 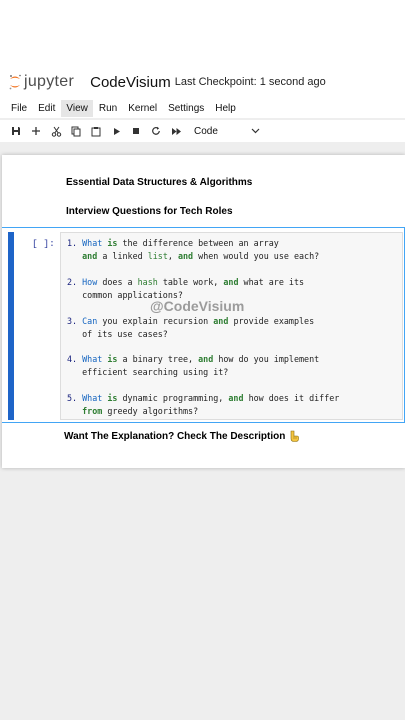 I want to click on run-icon, so click(x=116, y=131).